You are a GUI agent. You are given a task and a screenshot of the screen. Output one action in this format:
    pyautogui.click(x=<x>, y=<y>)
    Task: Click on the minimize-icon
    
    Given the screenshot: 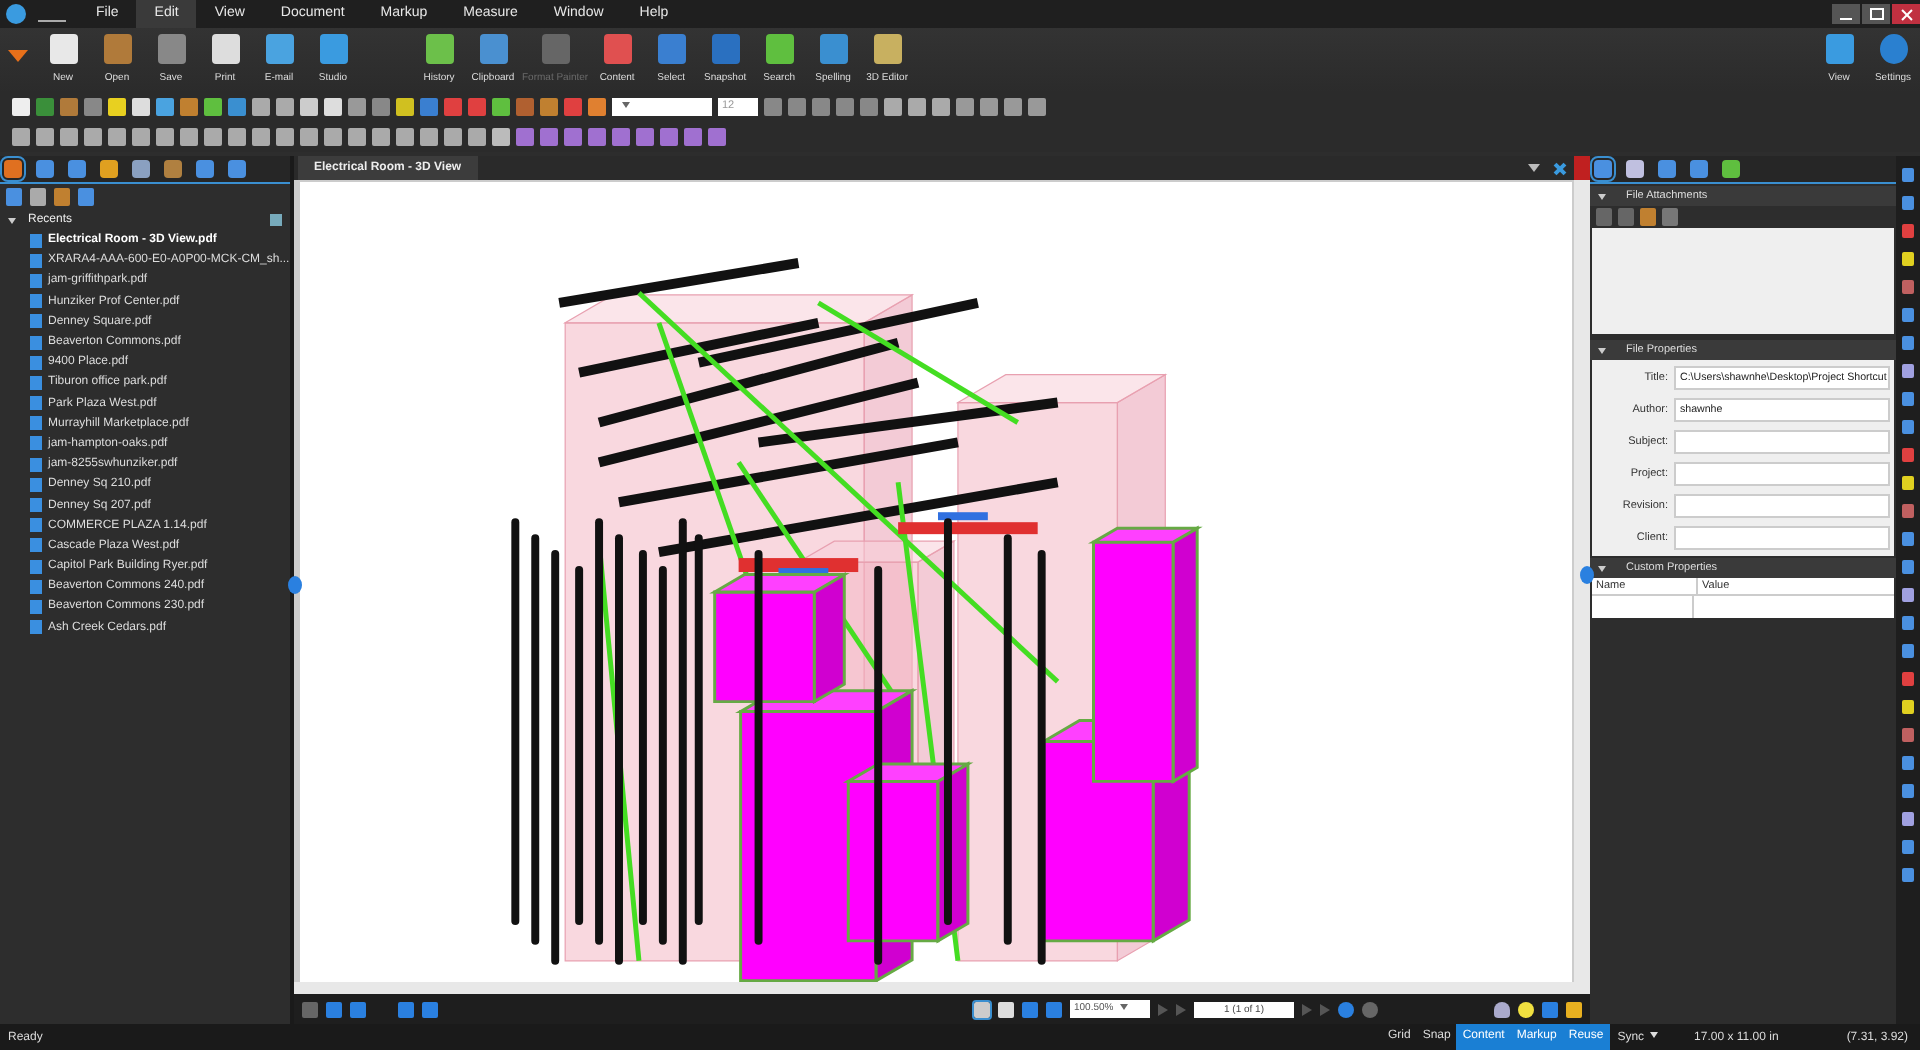 What is the action you would take?
    pyautogui.click(x=1846, y=14)
    